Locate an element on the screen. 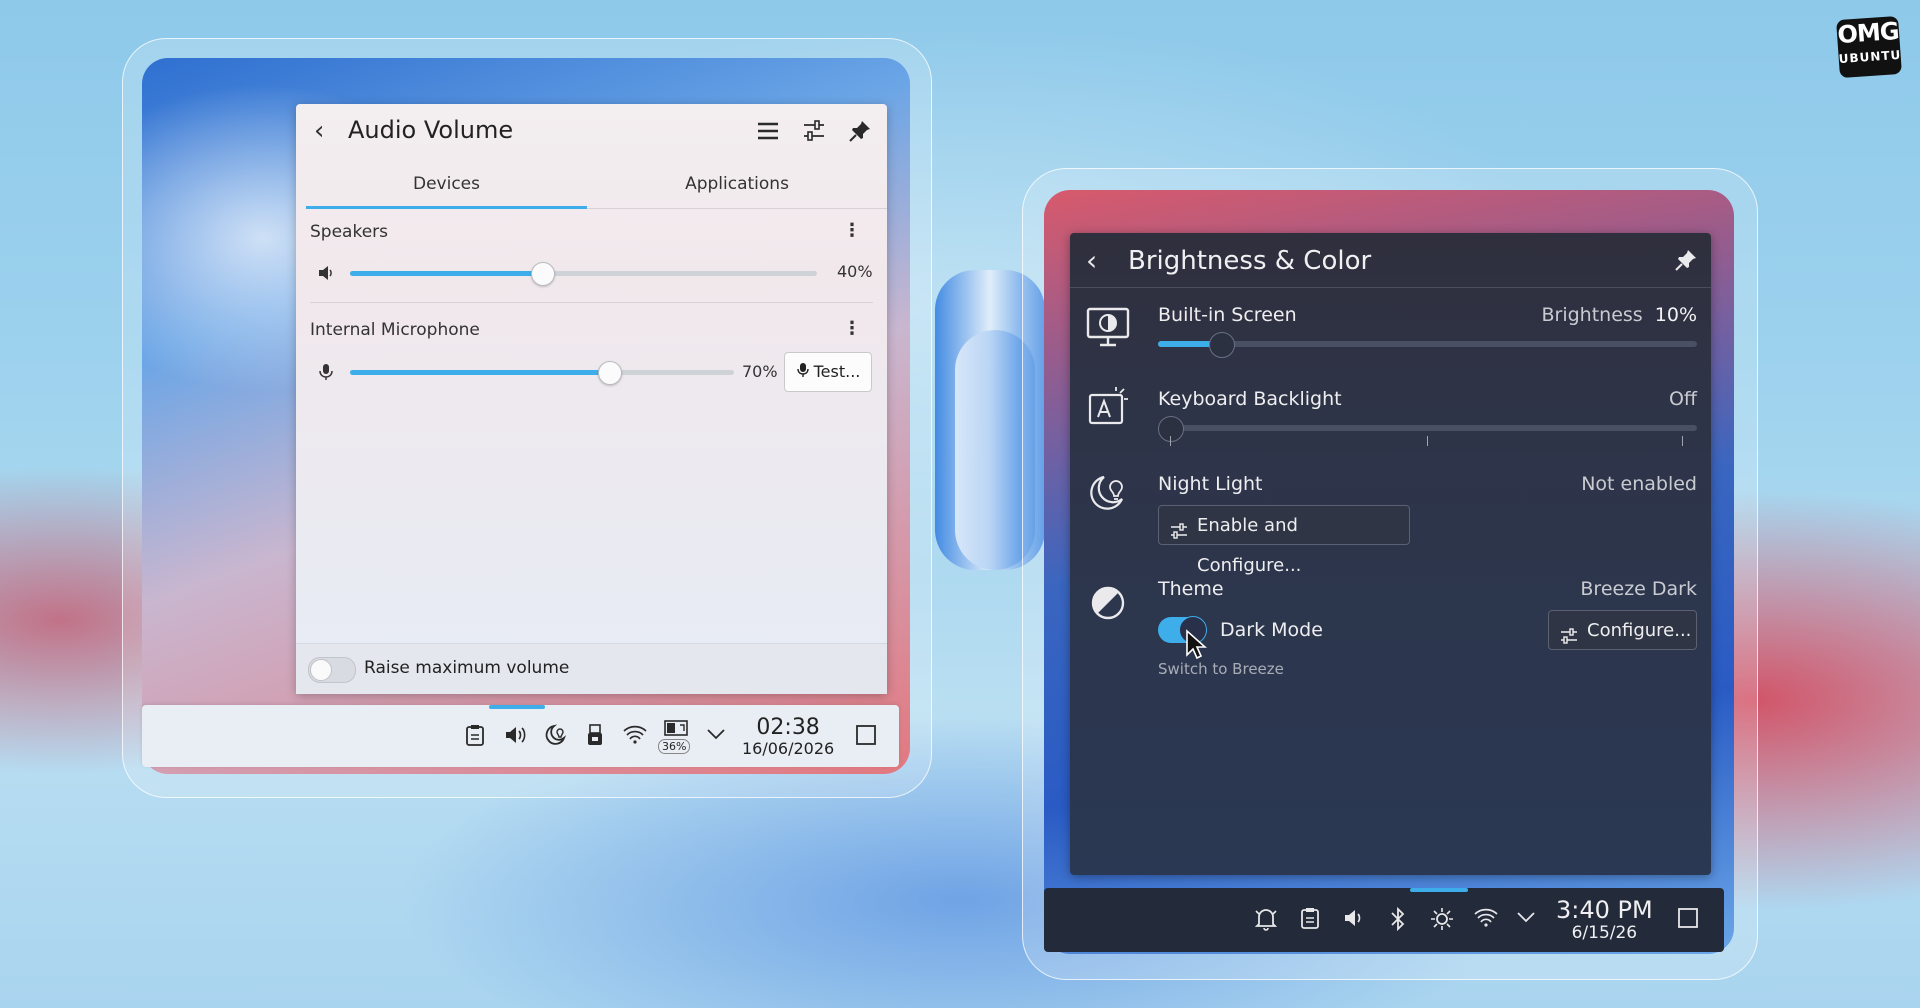 Image resolution: width=1920 pixels, height=1008 pixels. speakers-menu-icon: ⋮ is located at coordinates (852, 230).